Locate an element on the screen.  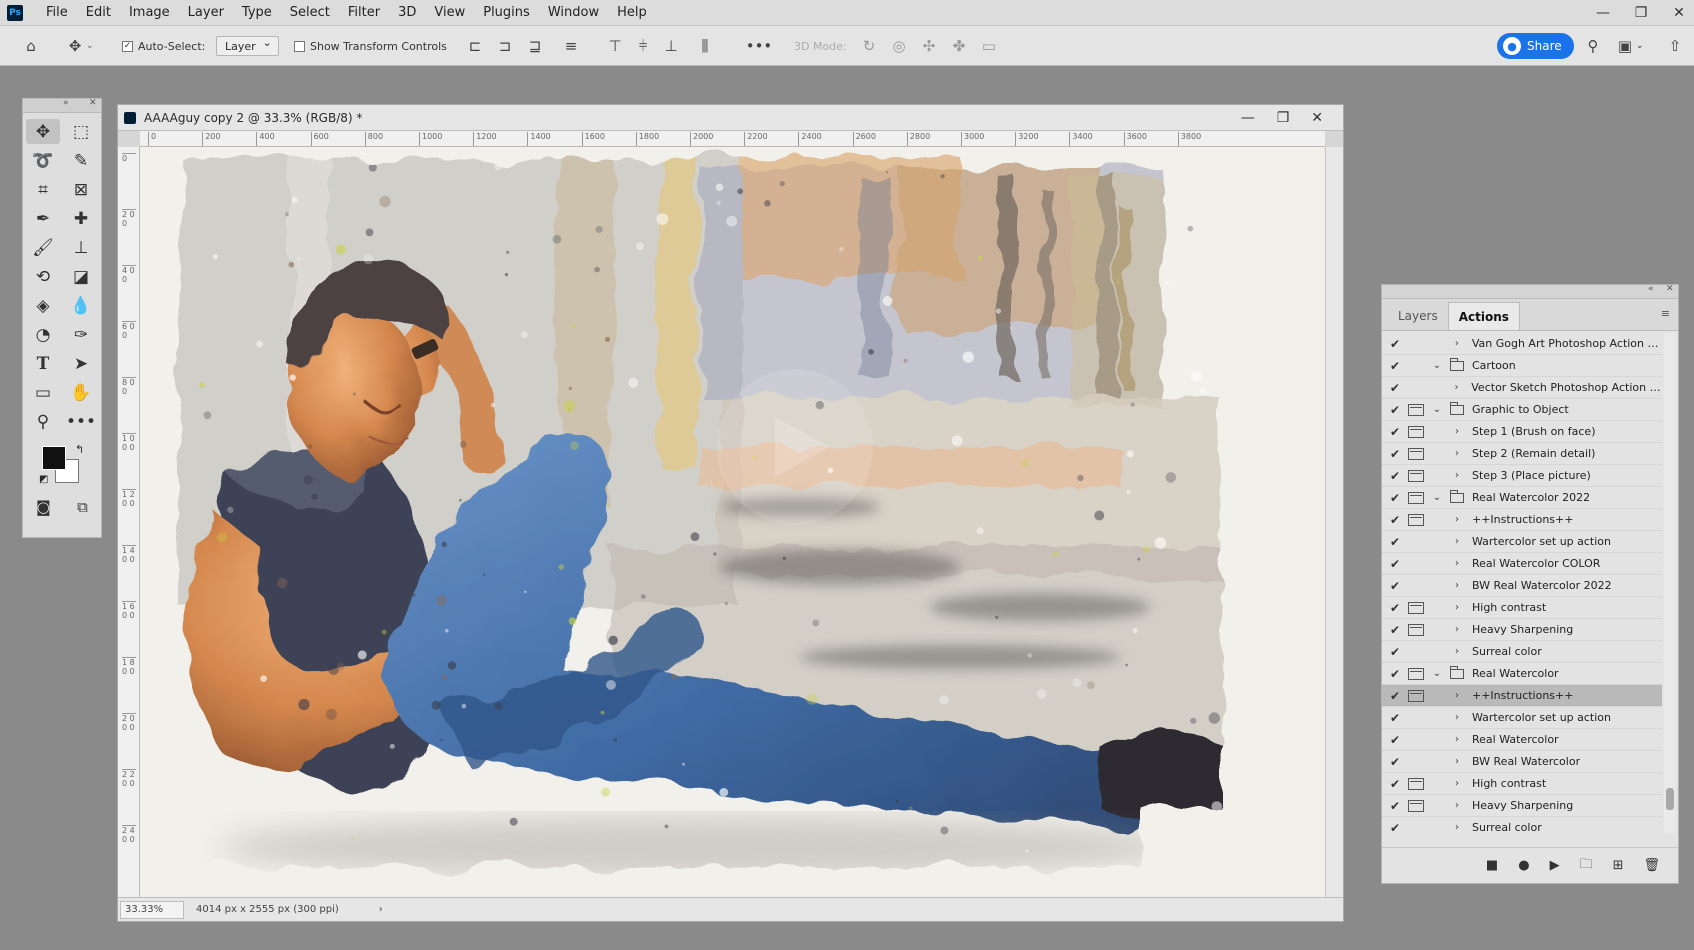
crop-tool-icon: ⌗ is located at coordinates (43, 189).